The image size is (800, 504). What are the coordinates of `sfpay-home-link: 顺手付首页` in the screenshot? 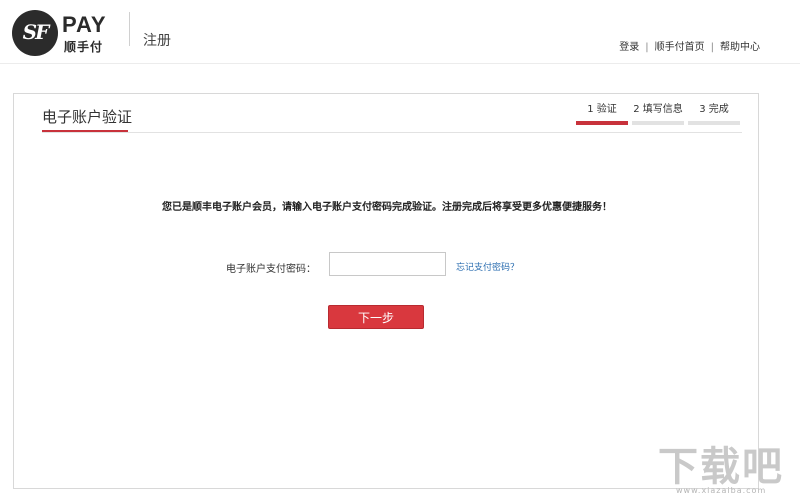 It's located at (680, 47).